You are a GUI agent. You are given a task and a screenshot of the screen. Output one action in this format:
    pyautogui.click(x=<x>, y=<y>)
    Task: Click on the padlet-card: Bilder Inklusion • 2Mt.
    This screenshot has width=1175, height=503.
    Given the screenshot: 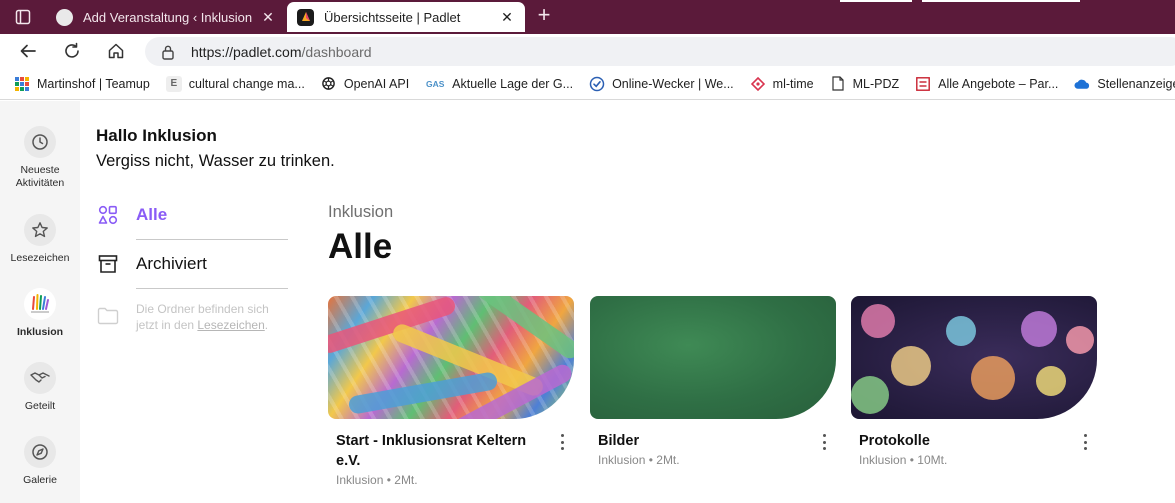 What is the action you would take?
    pyautogui.click(x=713, y=381)
    